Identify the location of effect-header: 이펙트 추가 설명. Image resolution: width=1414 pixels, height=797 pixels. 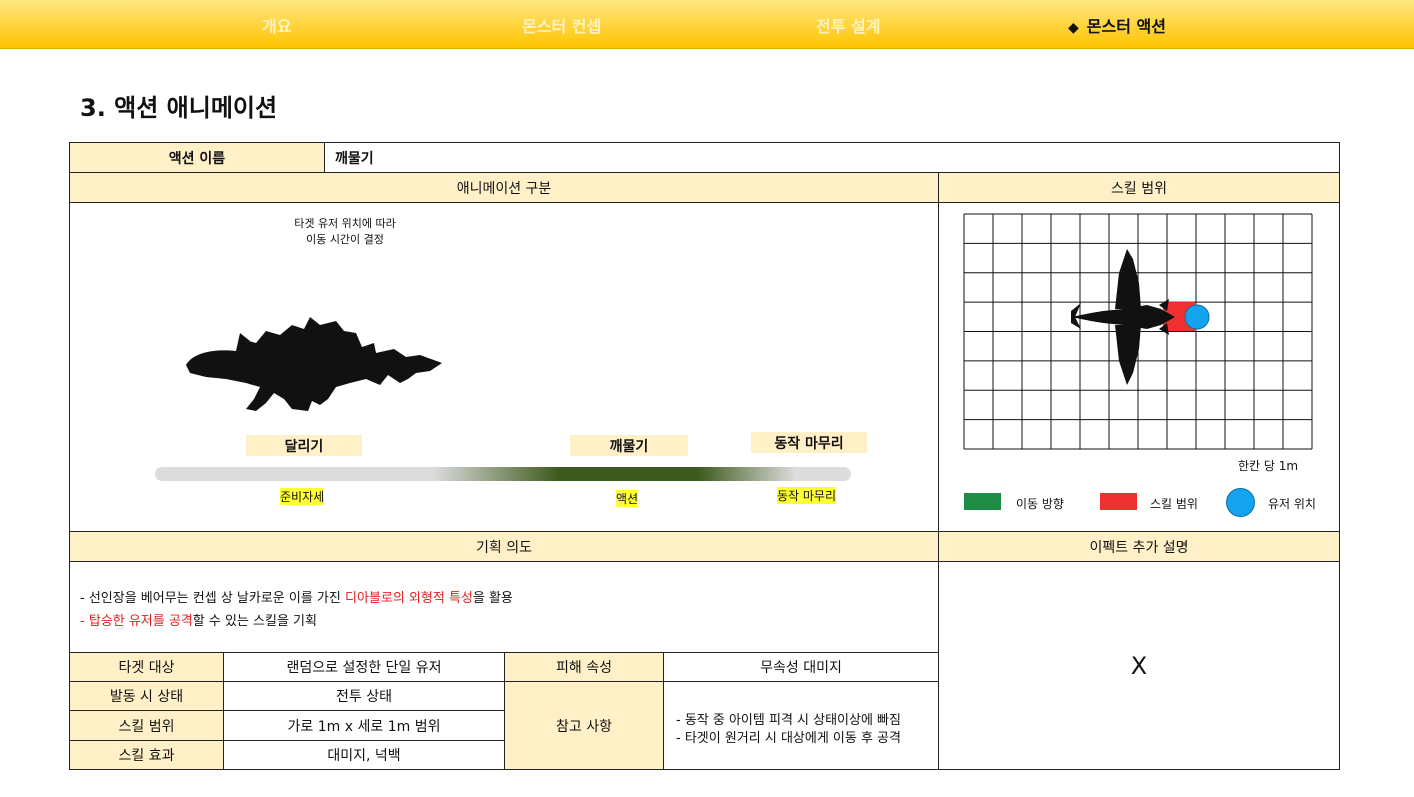
(1139, 546).